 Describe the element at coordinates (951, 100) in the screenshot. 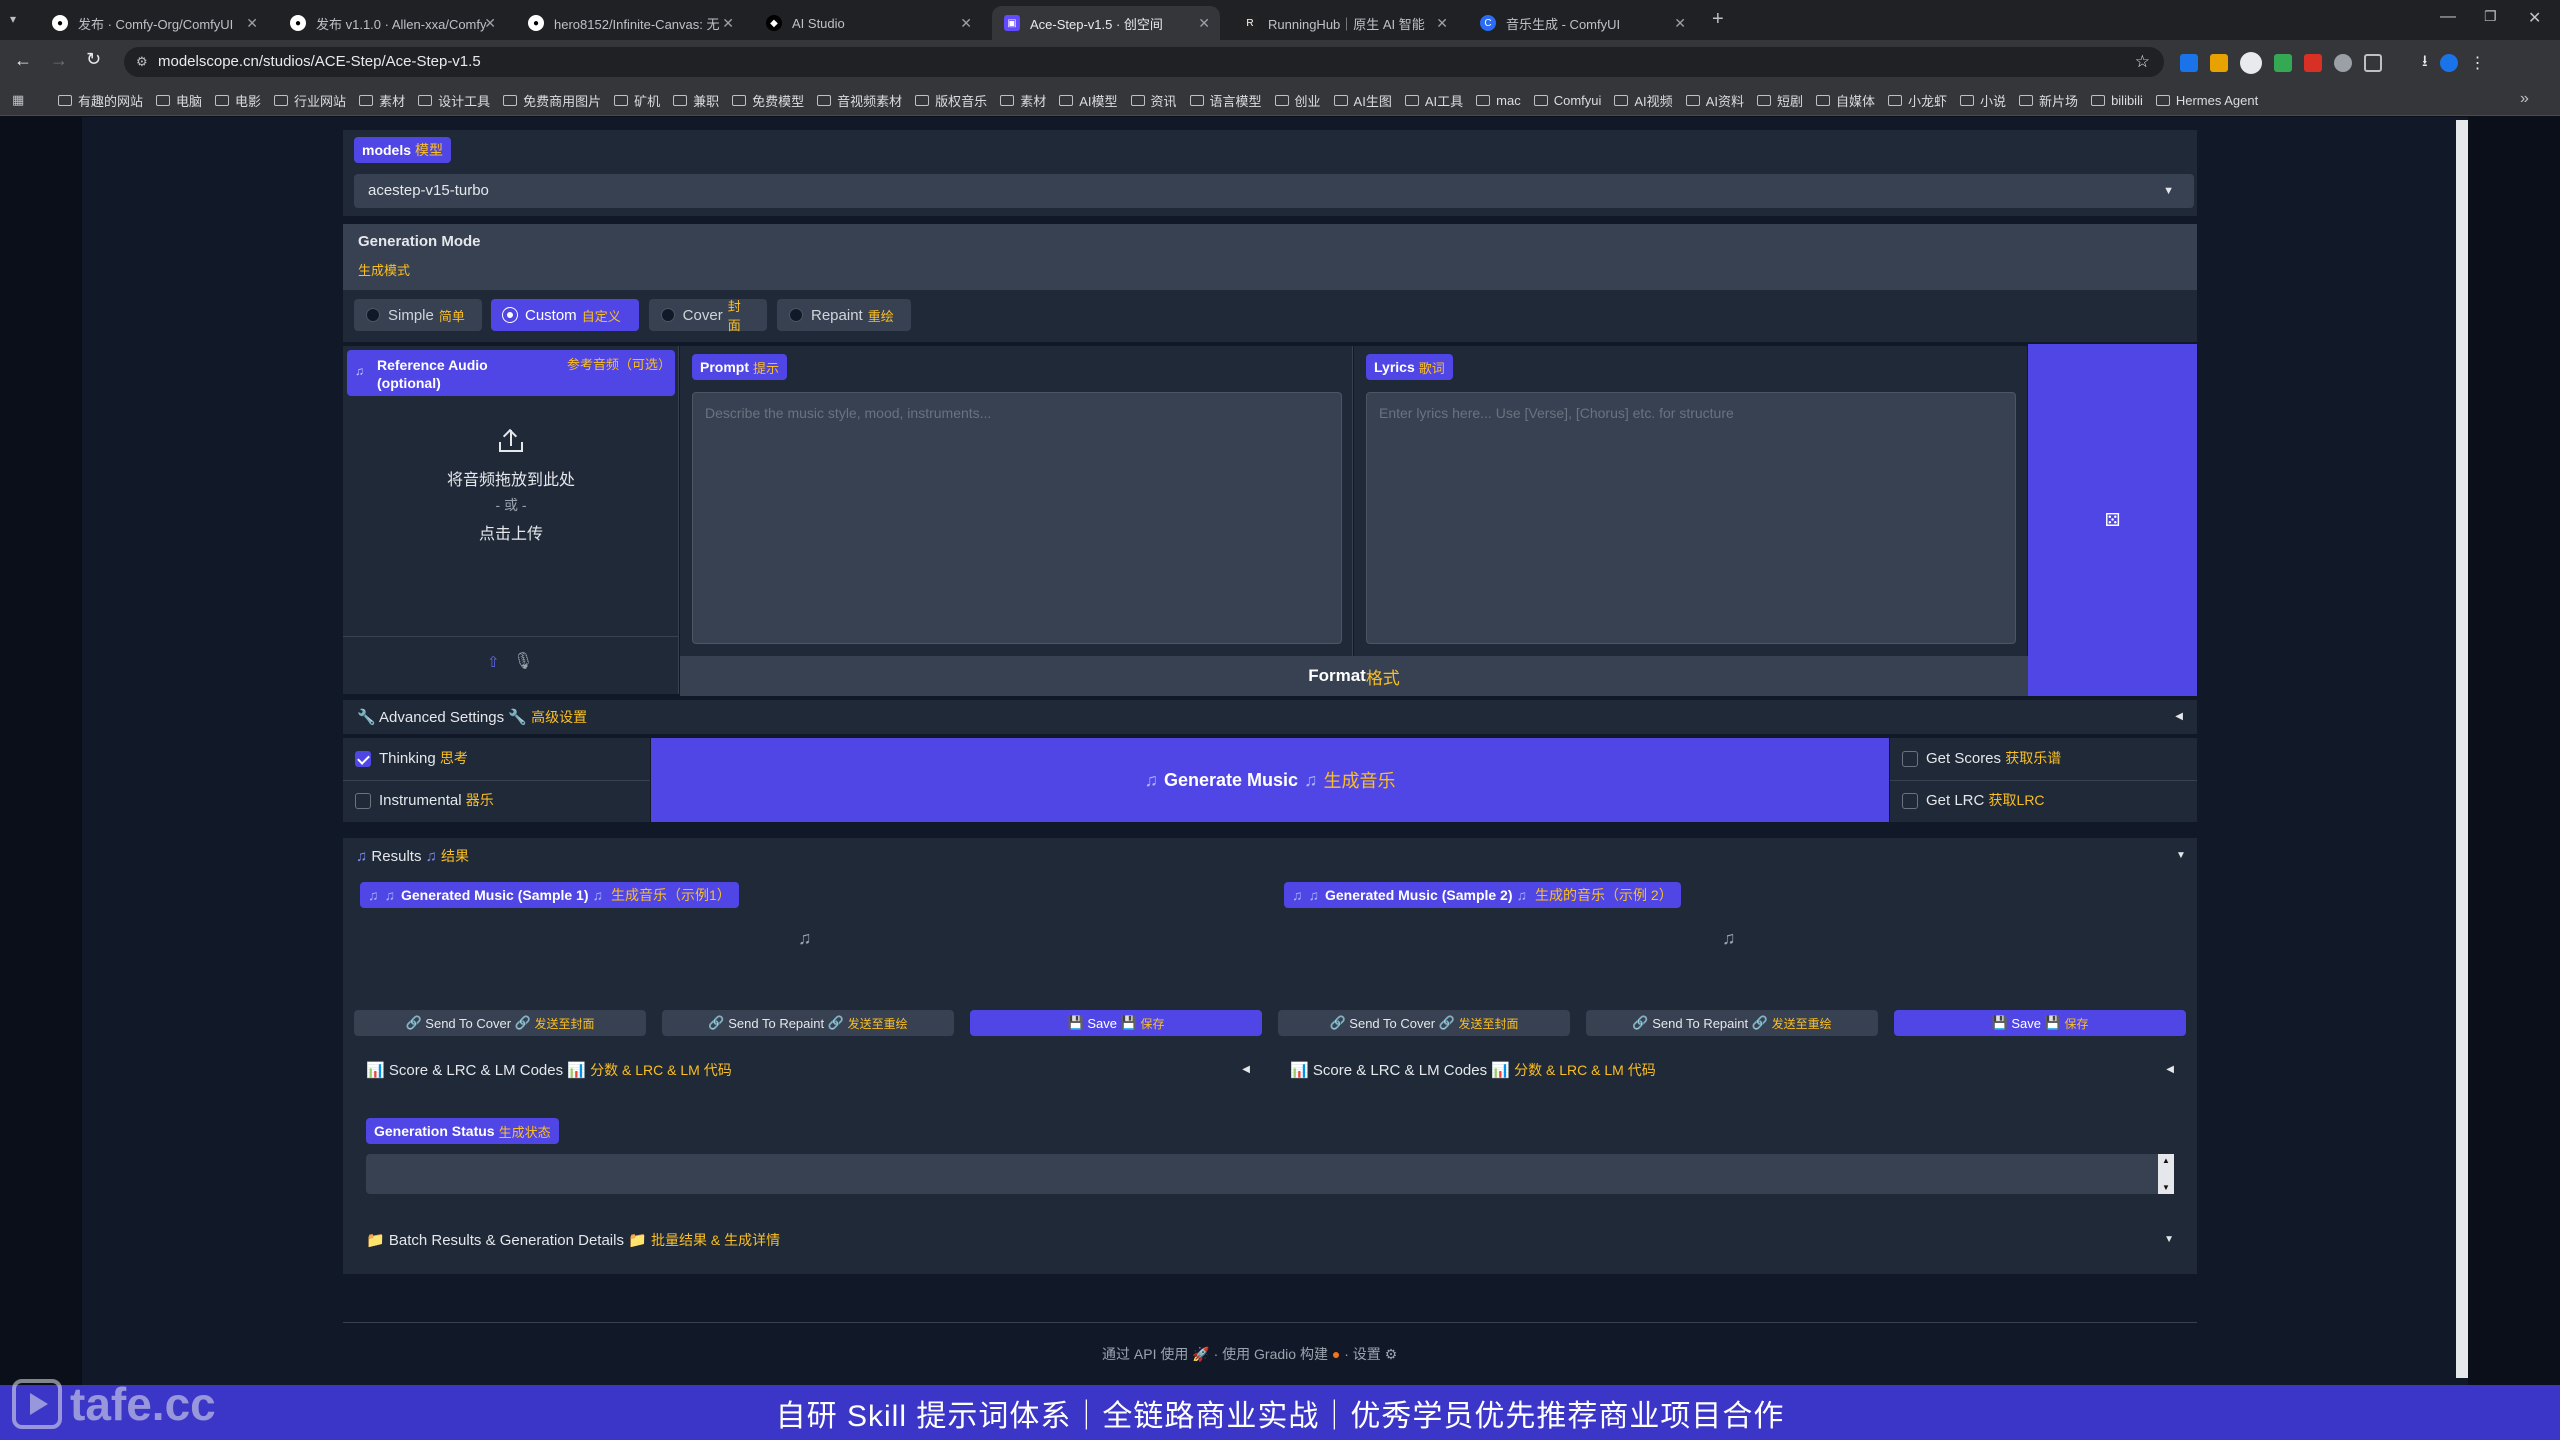

I see `bookmark-folder: 版权音乐` at that location.